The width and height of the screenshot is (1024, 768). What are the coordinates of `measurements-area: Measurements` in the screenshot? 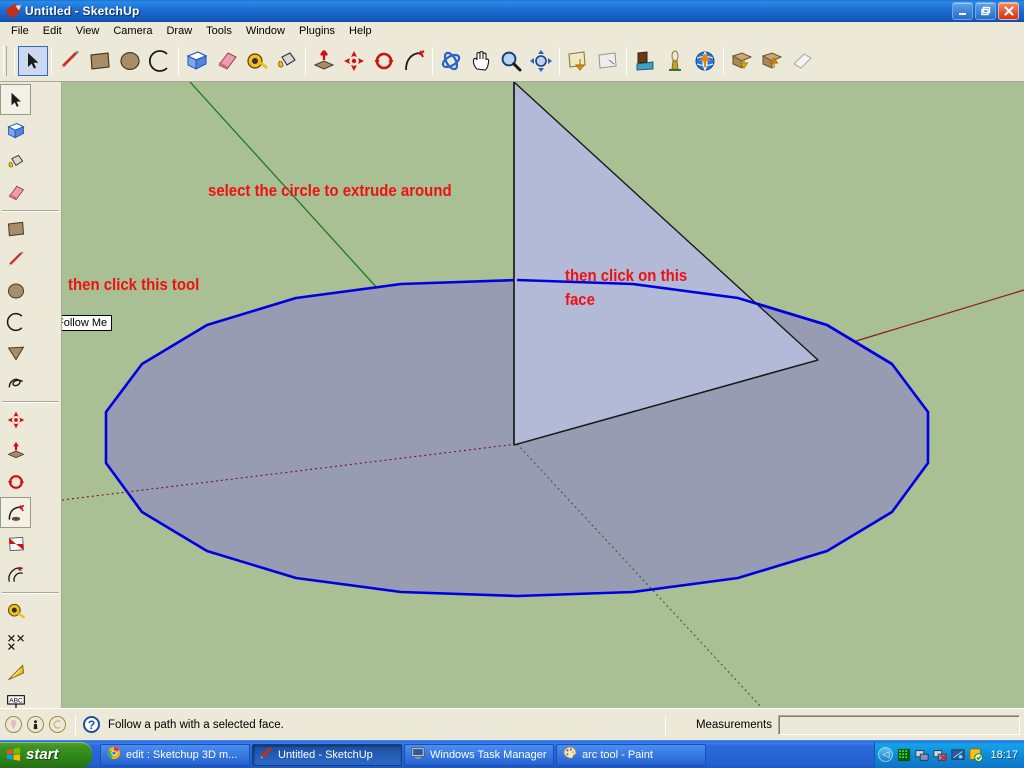 It's located at (844, 724).